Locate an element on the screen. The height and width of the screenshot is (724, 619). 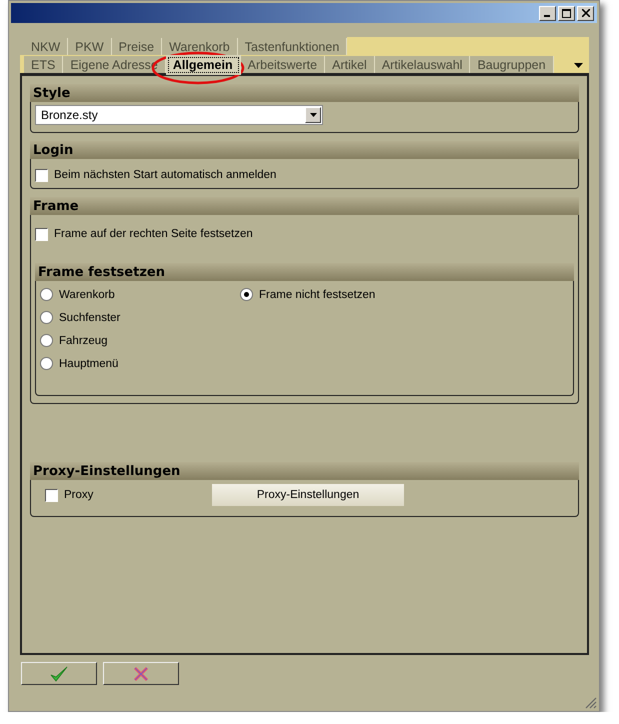
radio-button: Suchfenster is located at coordinates (140, 317).